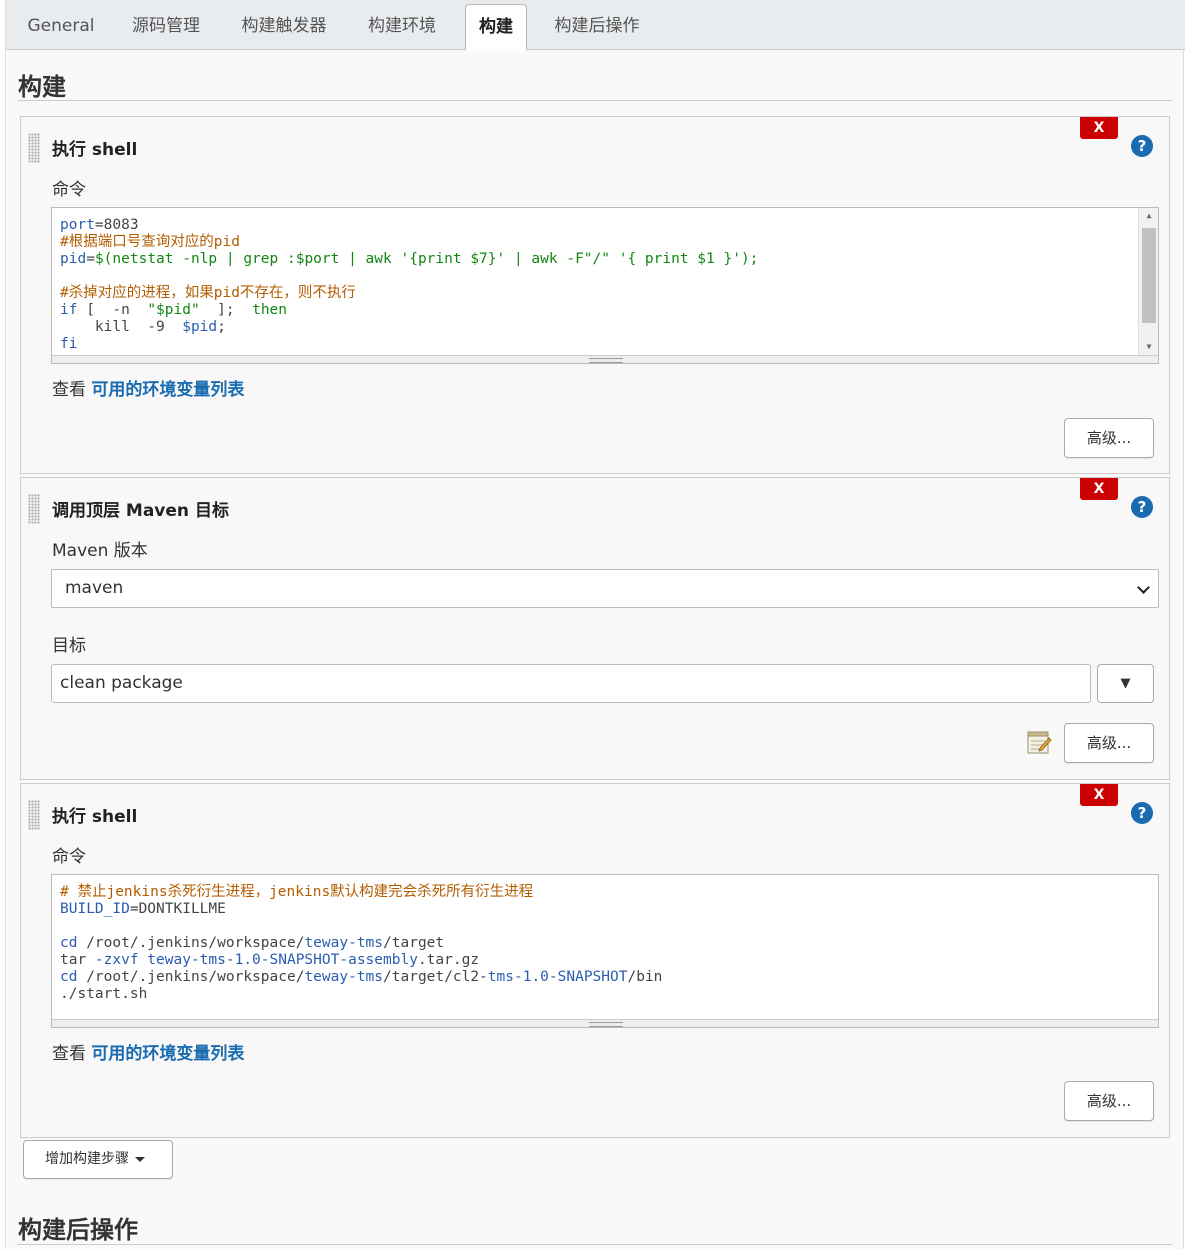 The width and height of the screenshot is (1191, 1249). I want to click on code-line: ./start.sh, so click(104, 994).